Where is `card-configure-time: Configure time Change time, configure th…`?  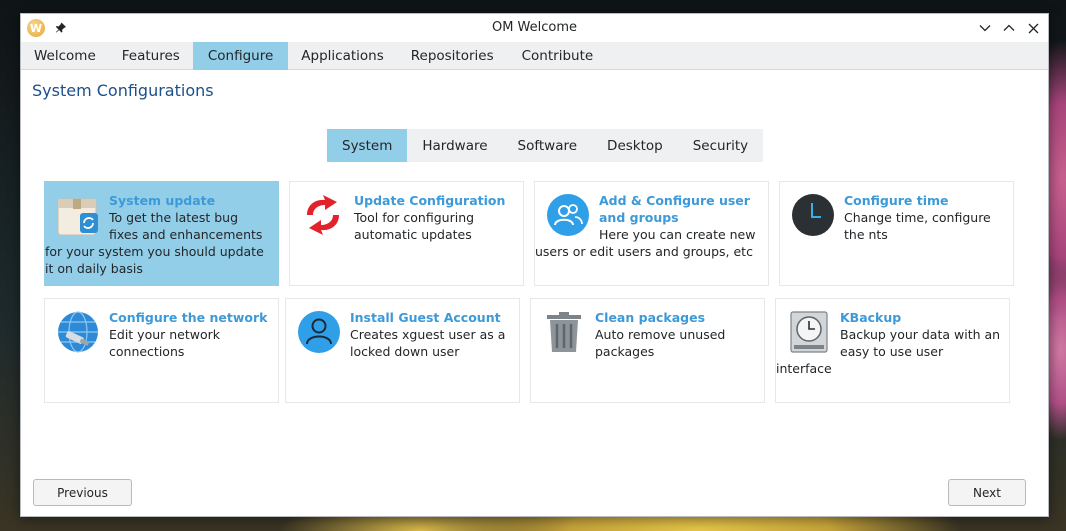 card-configure-time: Configure time Change time, configure th… is located at coordinates (896, 233).